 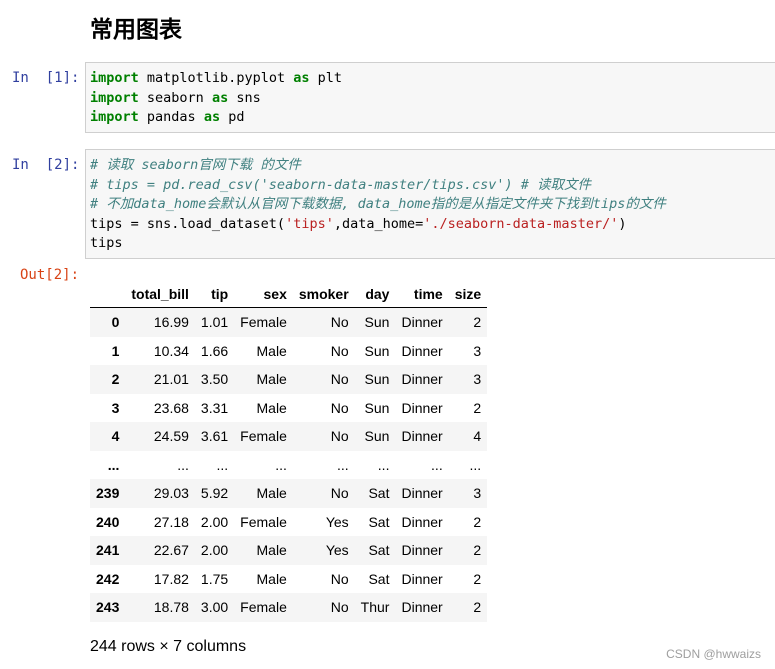 I want to click on code-string: 'tips', so click(x=309, y=223).